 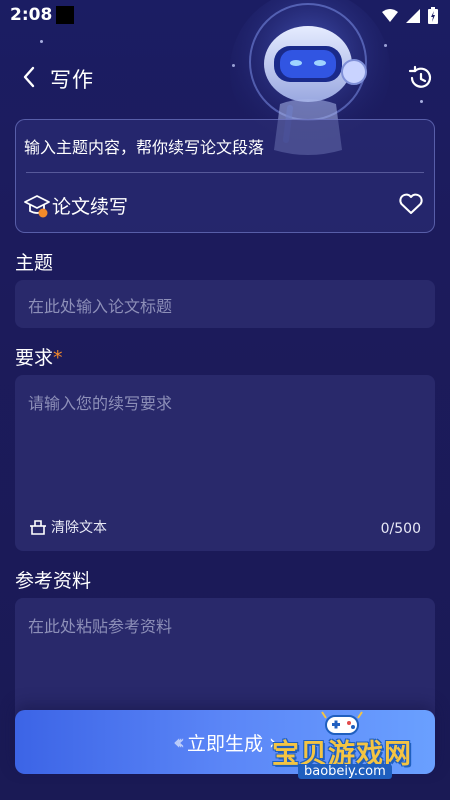 I want to click on back-arrow-icon, so click(x=29, y=77).